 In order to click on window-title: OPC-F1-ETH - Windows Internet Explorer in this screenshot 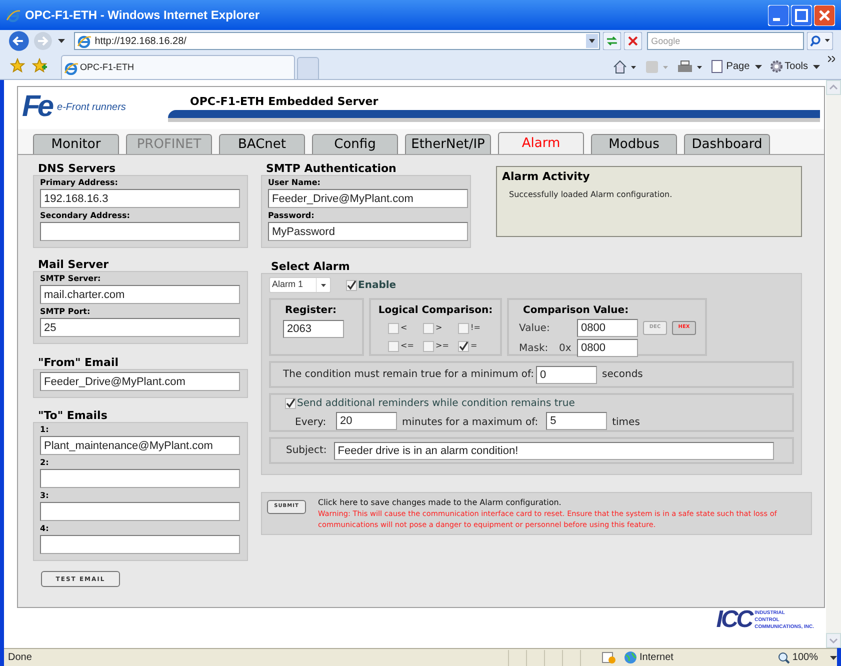, I will do `click(142, 15)`.